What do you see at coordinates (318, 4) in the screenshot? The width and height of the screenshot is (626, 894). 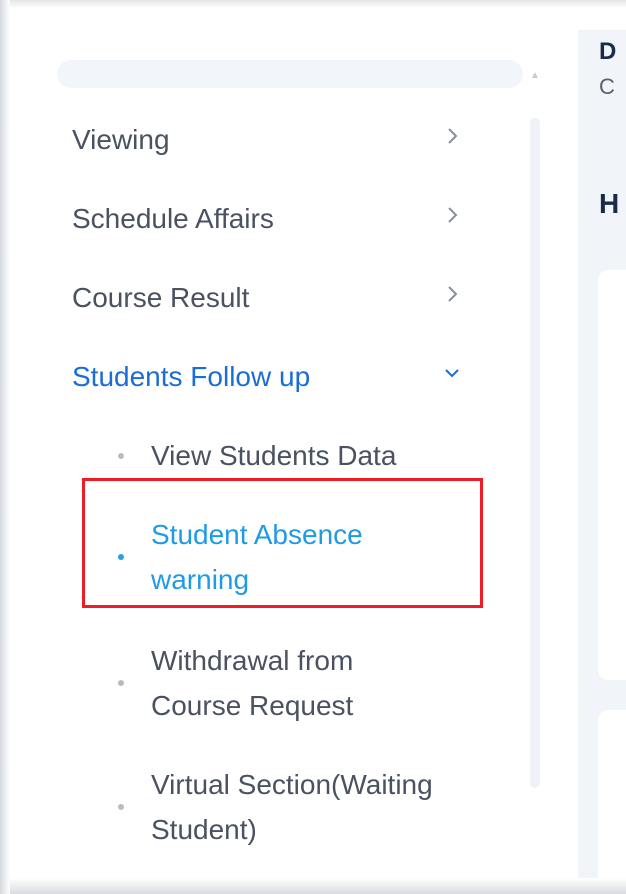 I see `window-shadow-top` at bounding box center [318, 4].